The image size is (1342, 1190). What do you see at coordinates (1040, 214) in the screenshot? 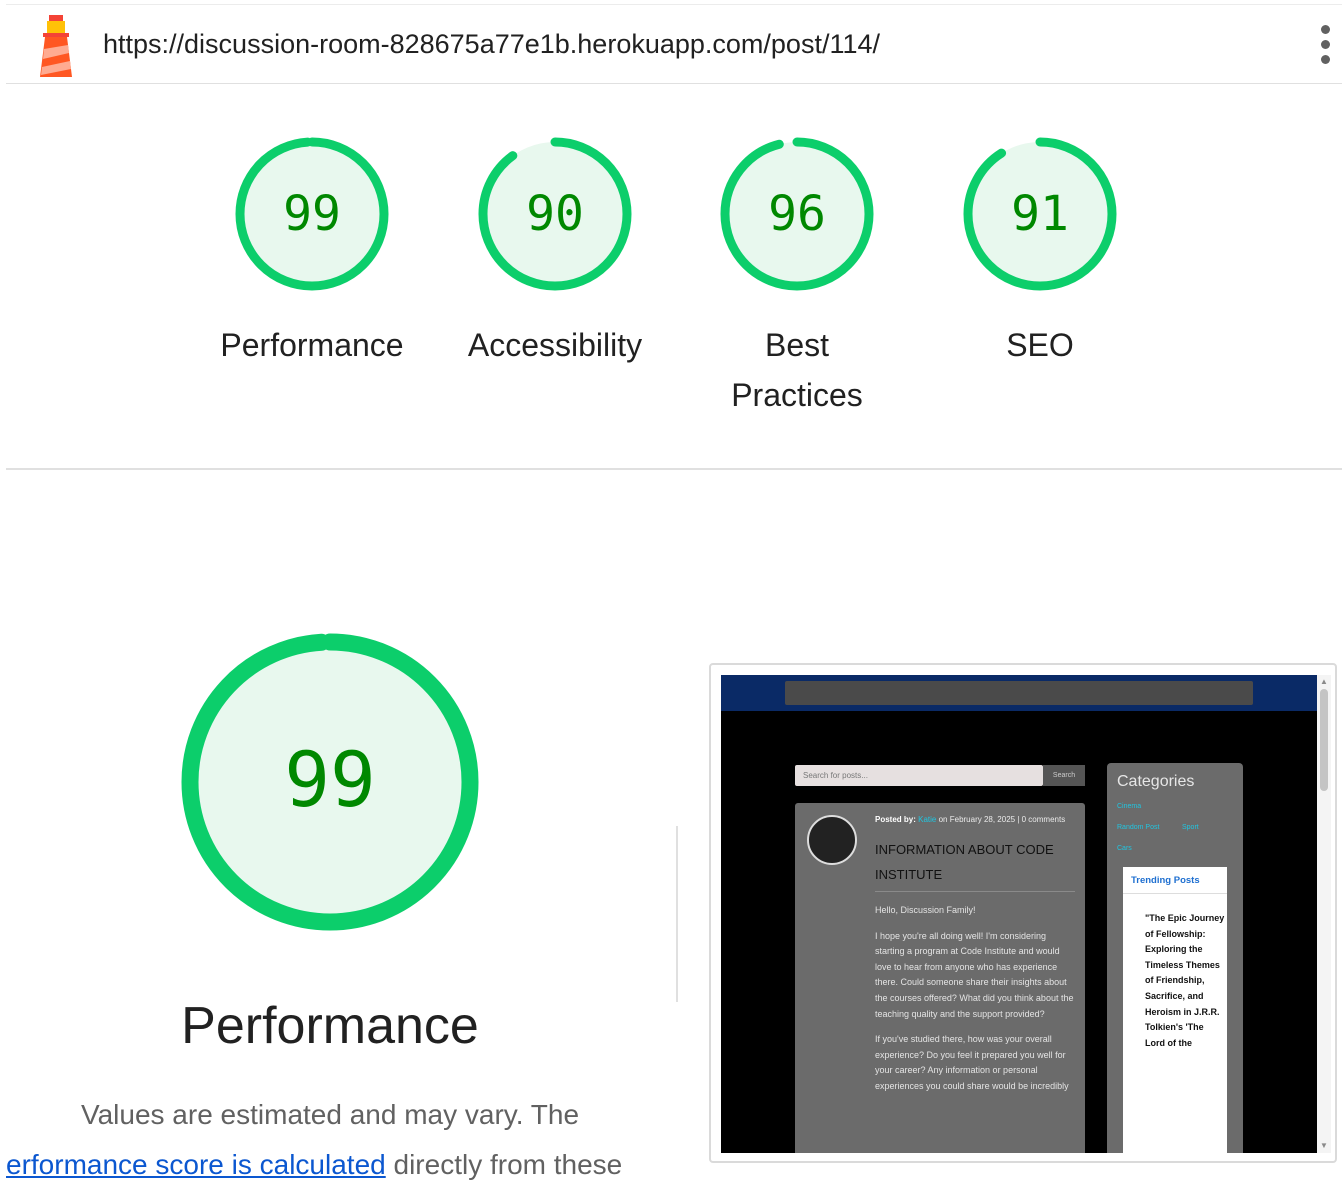
I see `seo-score: 91` at bounding box center [1040, 214].